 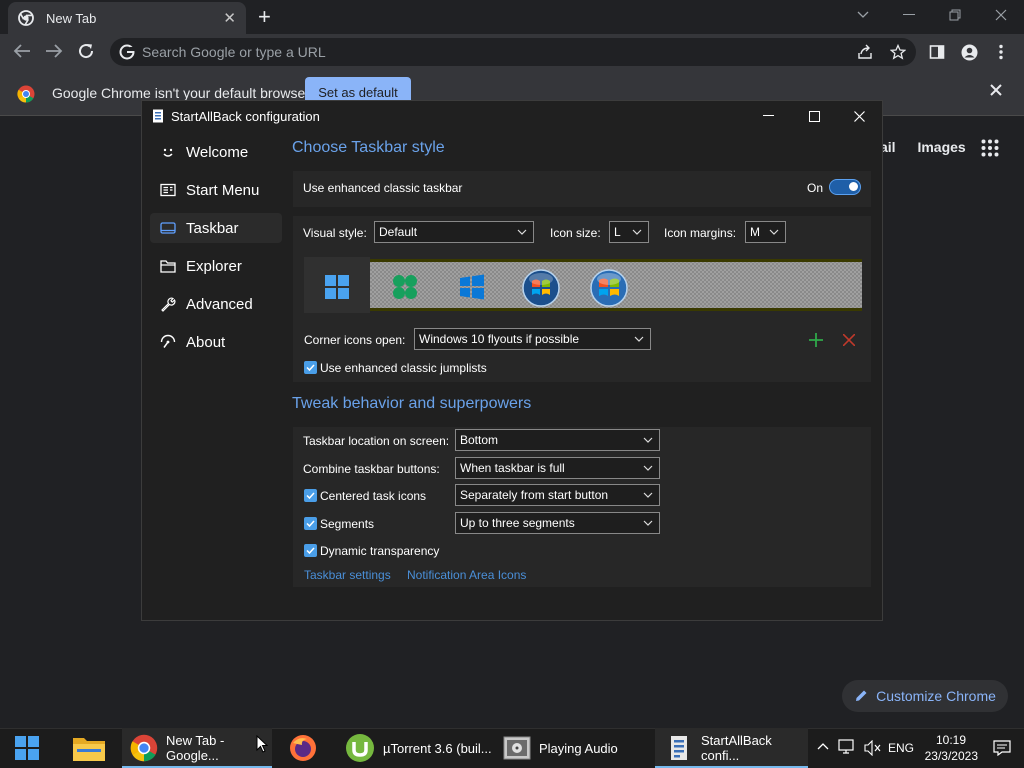 I want to click on omnibox: Search Google or type a URL, so click(x=513, y=52).